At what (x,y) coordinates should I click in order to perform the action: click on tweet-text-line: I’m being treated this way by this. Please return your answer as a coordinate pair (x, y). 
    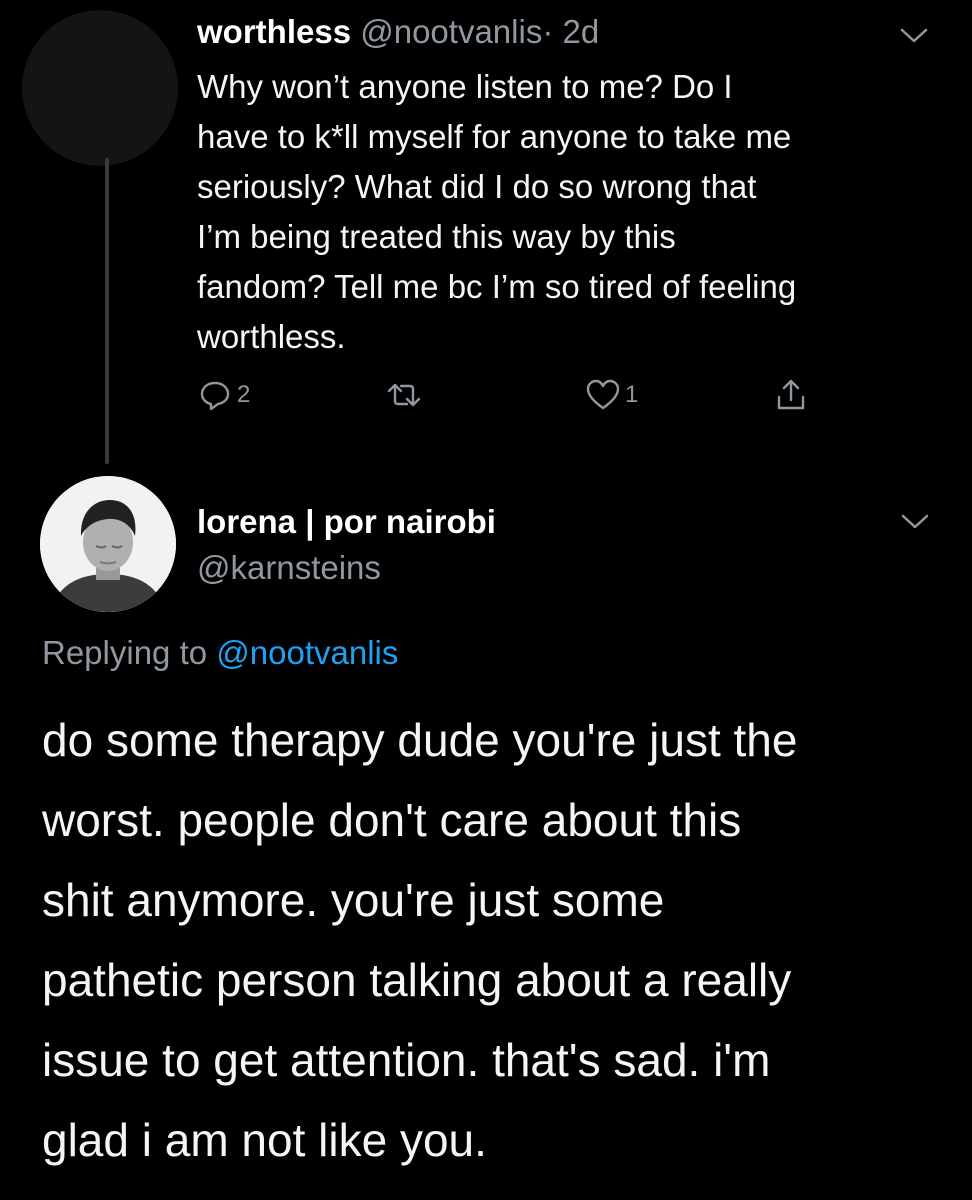
    Looking at the image, I should click on (436, 236).